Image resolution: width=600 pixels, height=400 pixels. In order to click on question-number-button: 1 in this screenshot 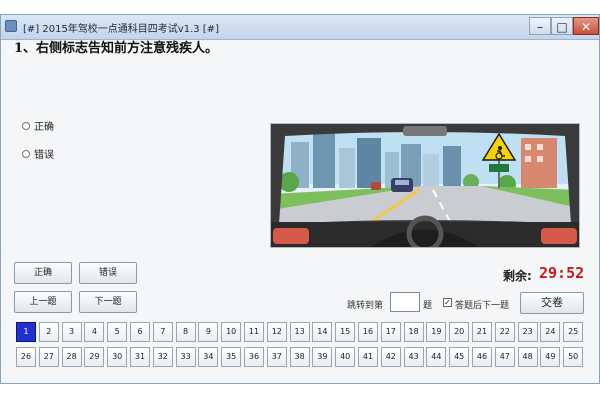, I will do `click(26, 332)`.